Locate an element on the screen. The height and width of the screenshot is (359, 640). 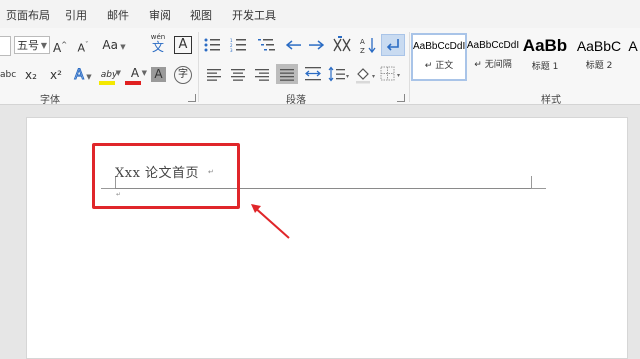
bullets-icon is located at coordinates (214, 45).